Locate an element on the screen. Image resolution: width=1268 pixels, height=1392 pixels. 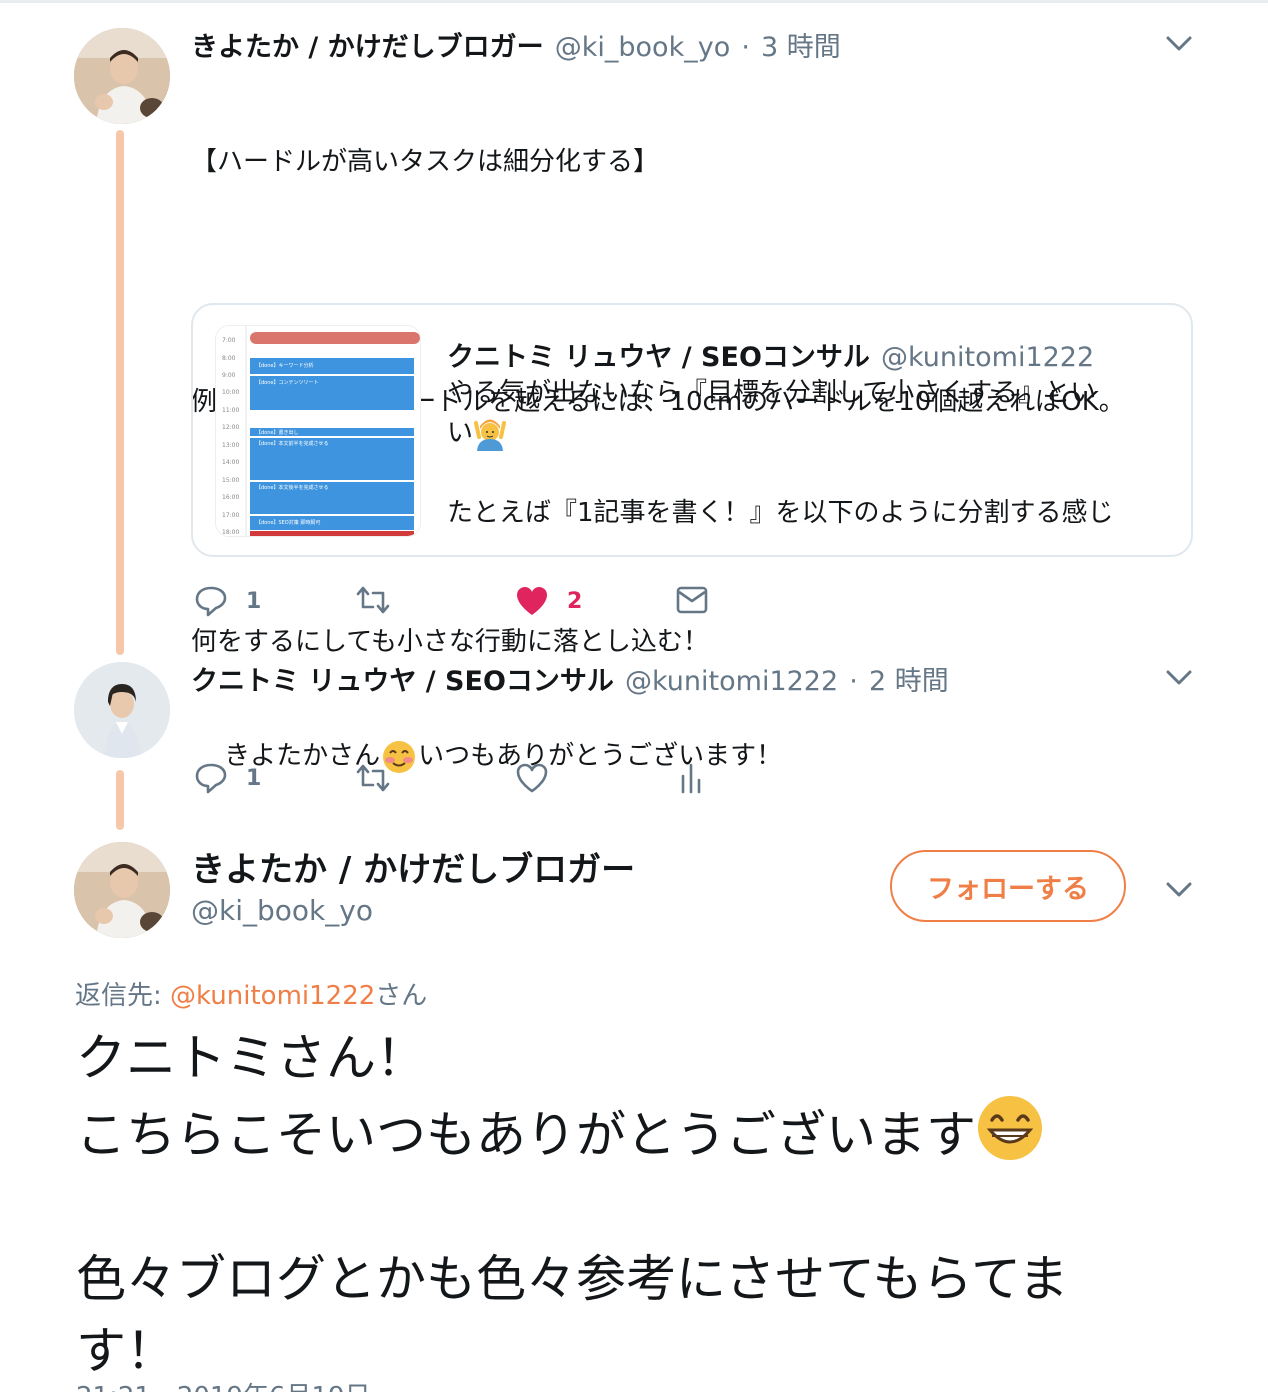
reply-prefix: 返信先: is located at coordinates (123, 996).